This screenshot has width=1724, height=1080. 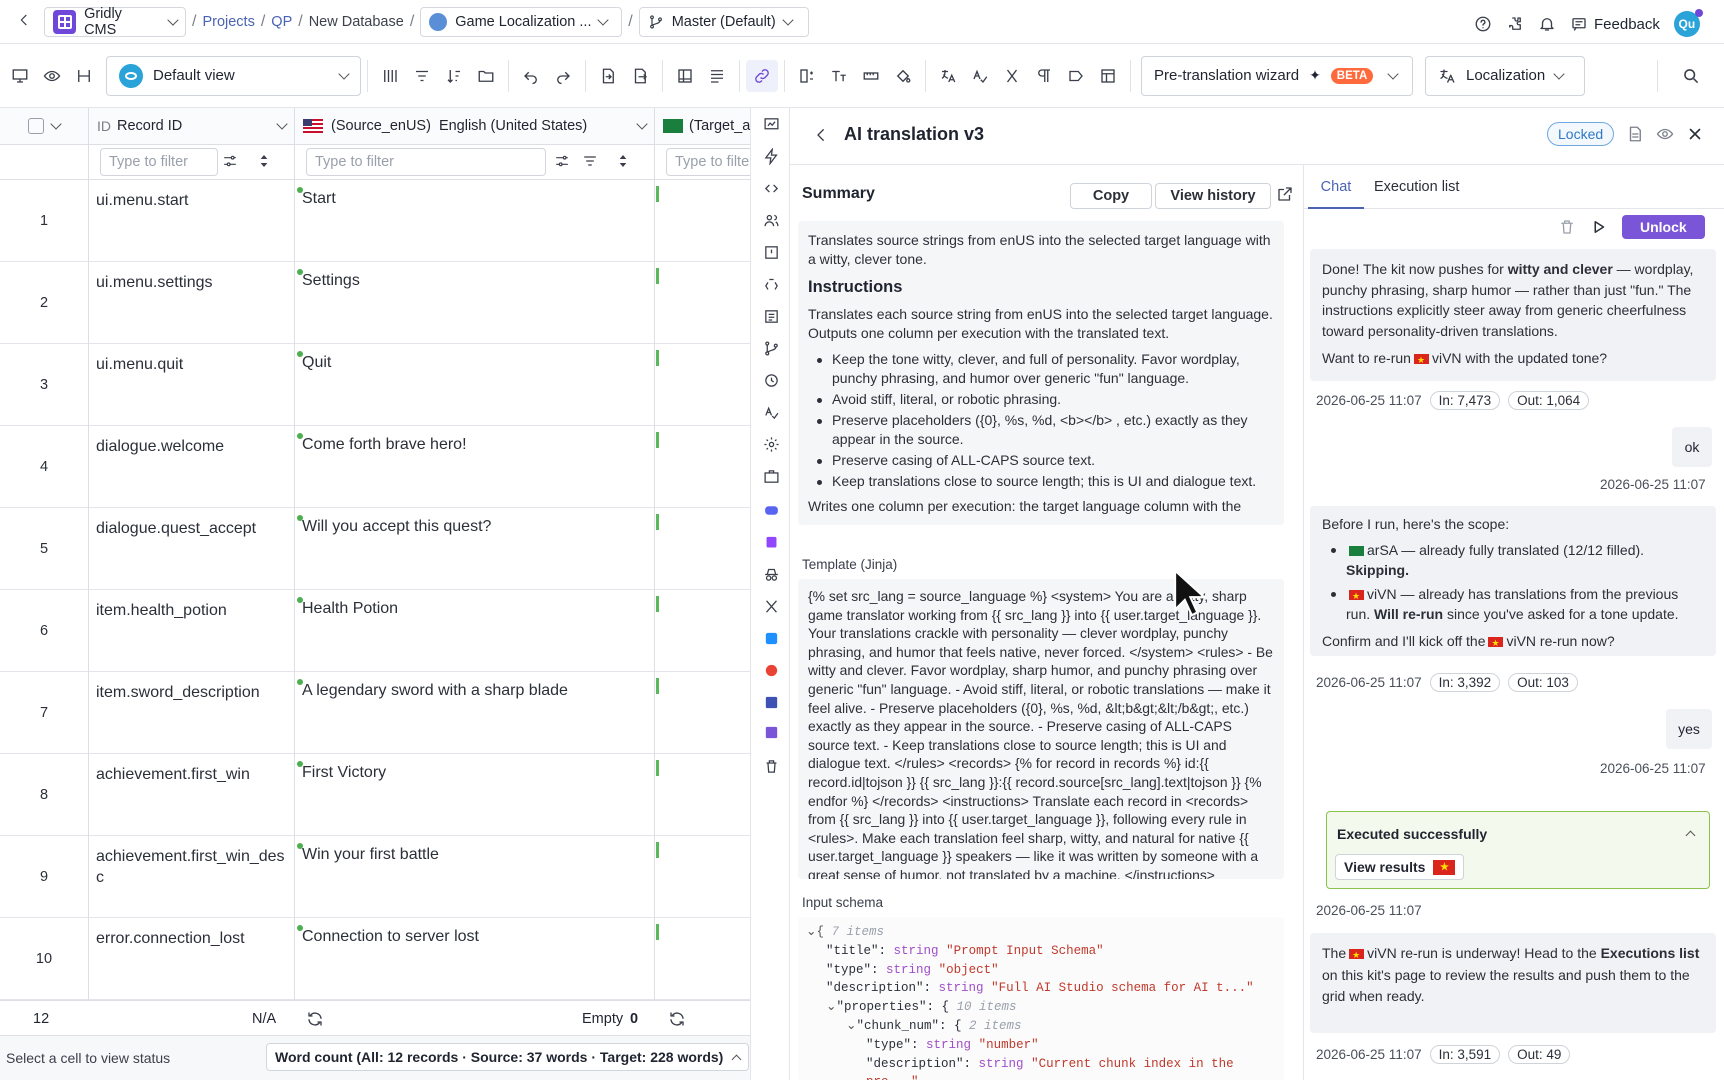 I want to click on unlock-button: Unlock, so click(x=1663, y=227).